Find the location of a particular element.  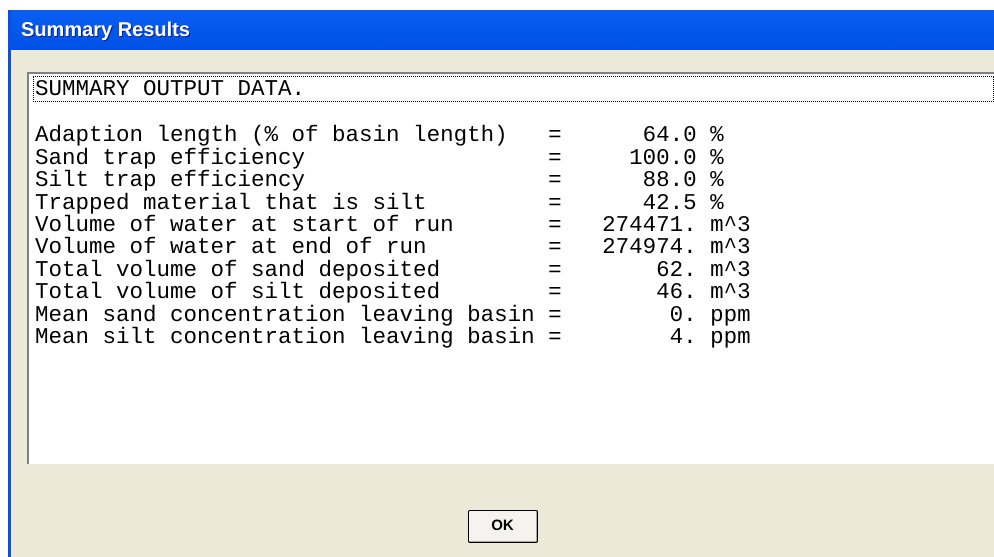

result-line: Total volume of silt deposited = 46. m^3 is located at coordinates (393, 292).